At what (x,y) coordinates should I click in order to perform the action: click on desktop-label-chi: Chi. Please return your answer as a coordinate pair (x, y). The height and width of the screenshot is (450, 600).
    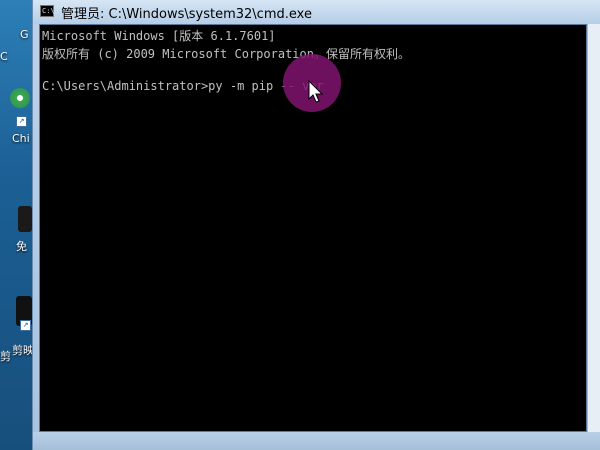
    Looking at the image, I should click on (21, 138).